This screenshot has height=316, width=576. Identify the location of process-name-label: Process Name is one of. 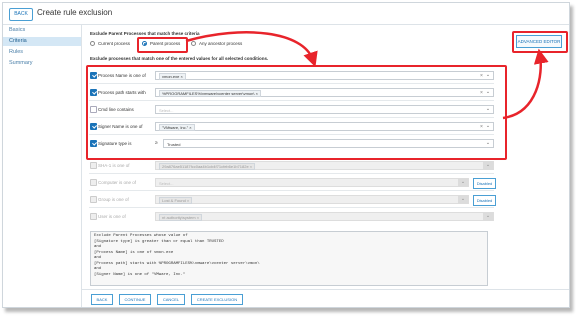
(122, 75).